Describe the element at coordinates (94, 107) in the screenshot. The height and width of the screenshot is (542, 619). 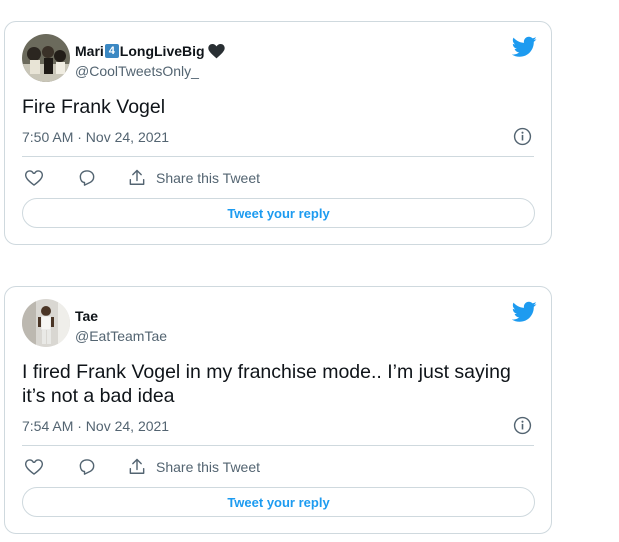
I see `tweet-text: Fire Frank Vogel` at that location.